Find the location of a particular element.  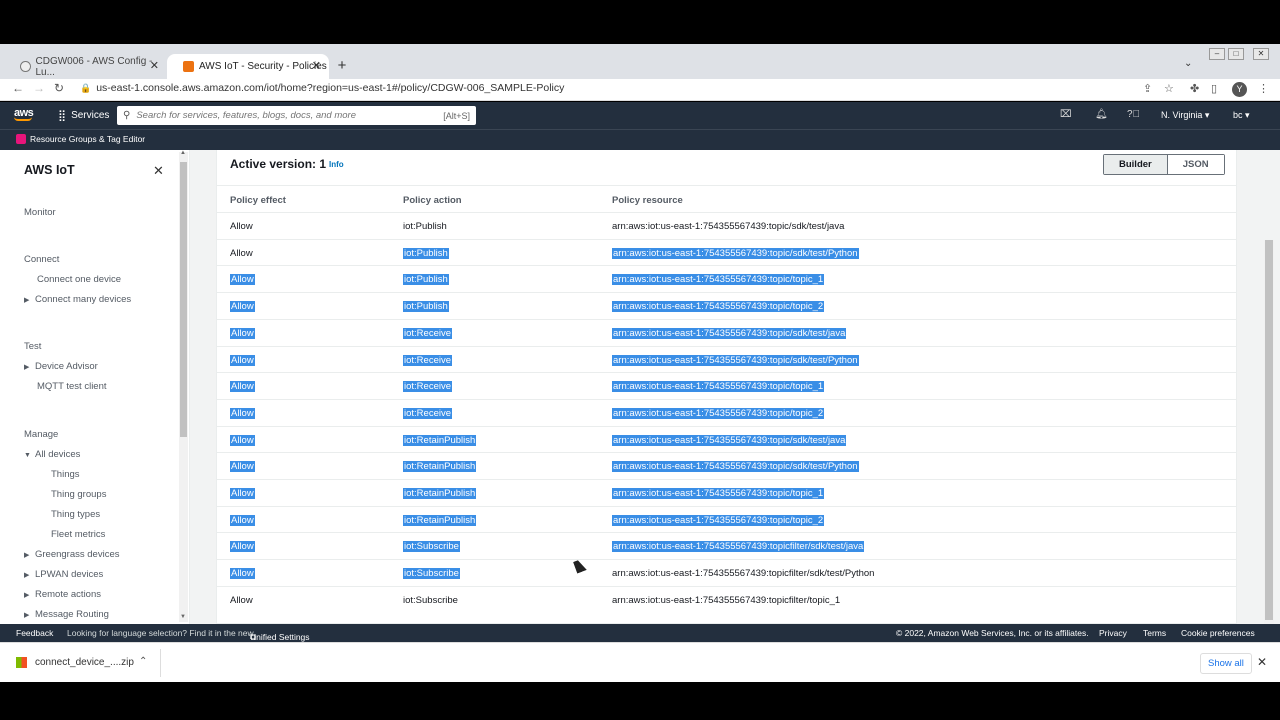

sidebar-item-monitor: Monitor is located at coordinates (40, 212).